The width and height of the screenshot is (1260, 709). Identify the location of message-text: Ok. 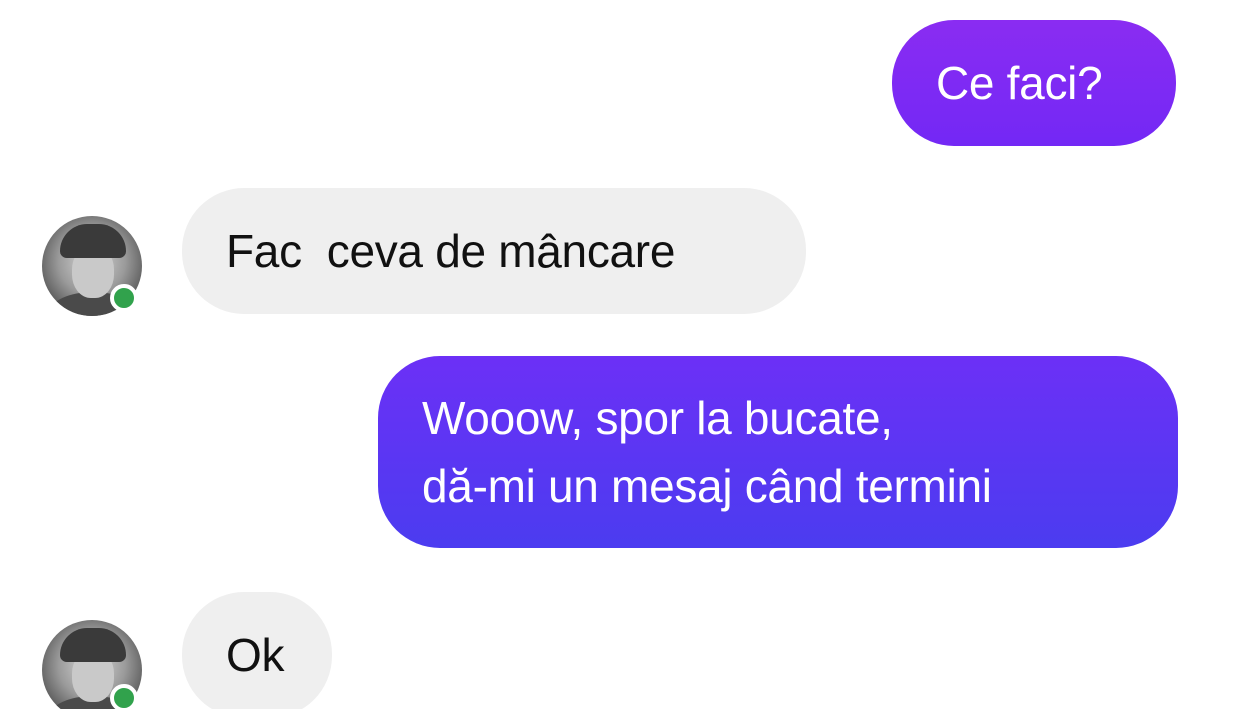
(255, 655).